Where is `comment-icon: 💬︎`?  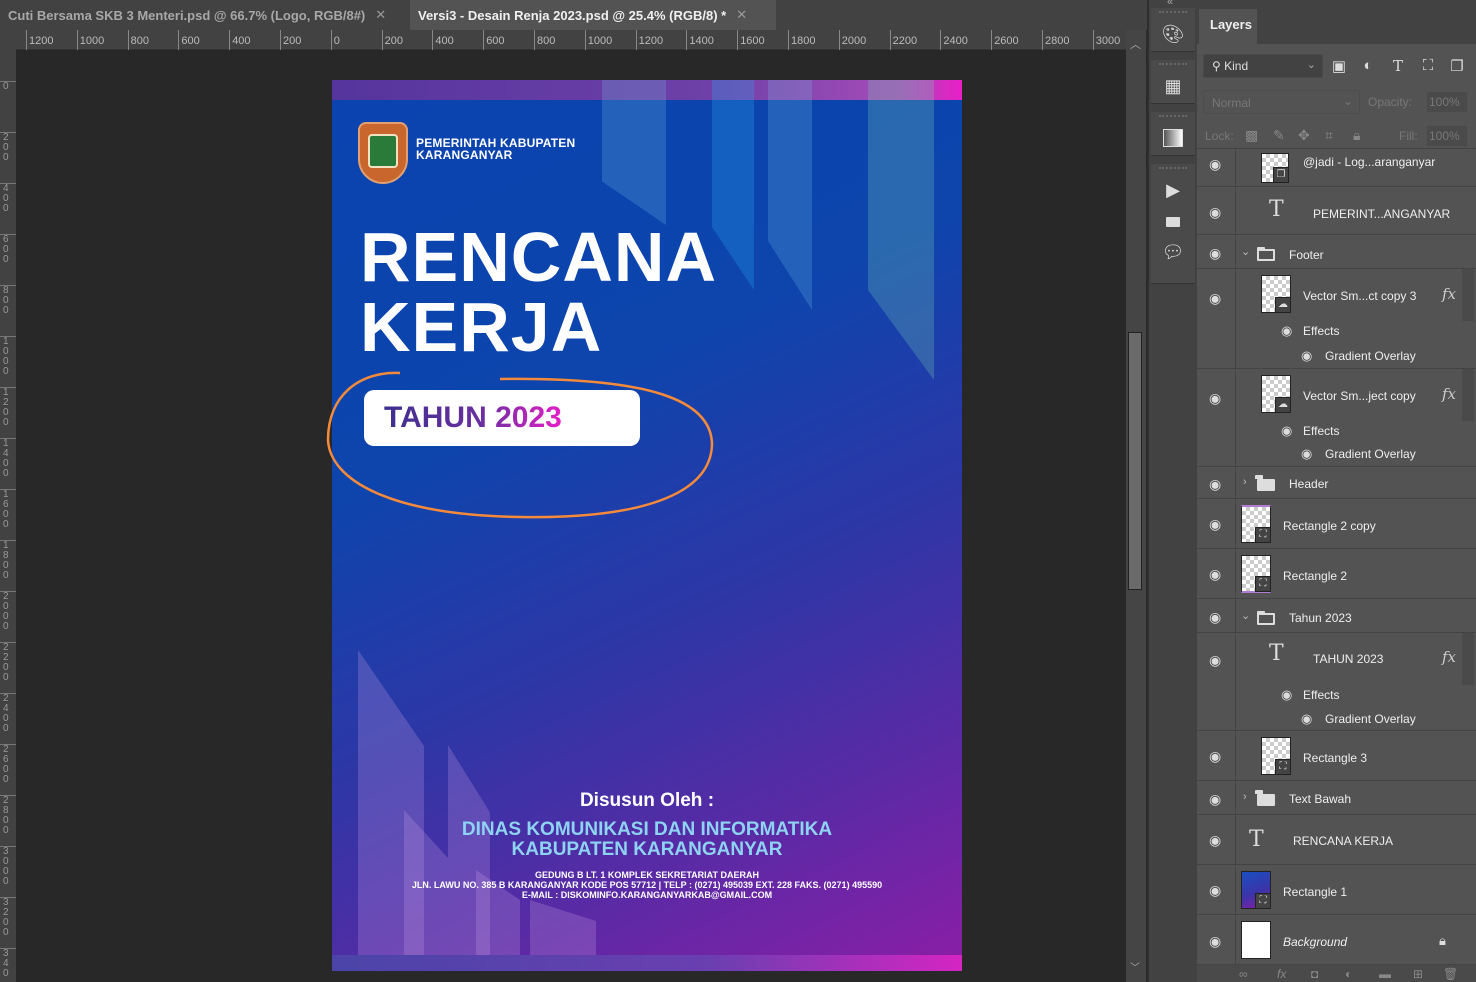
comment-icon: 💬︎ is located at coordinates (1173, 252).